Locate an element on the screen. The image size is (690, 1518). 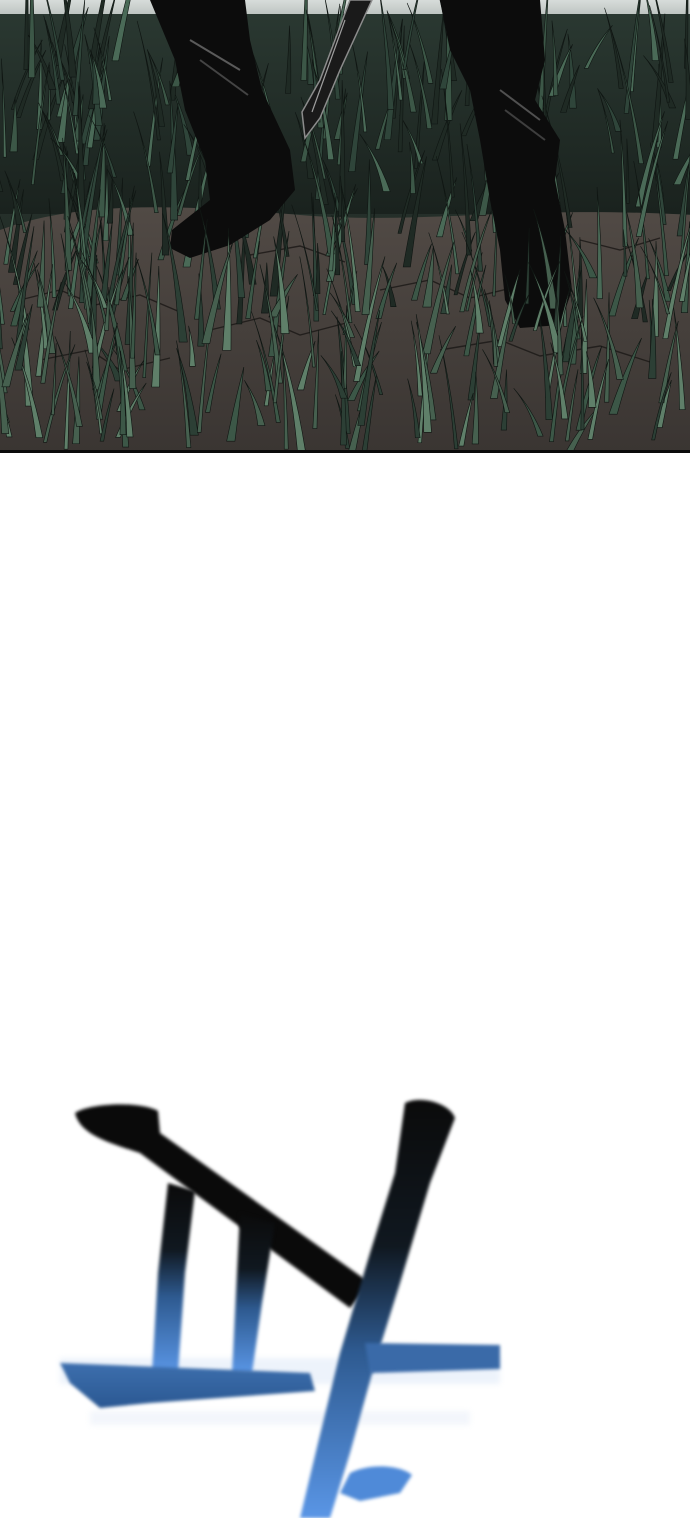
sfx-stroke-left-vertical is located at coordinates (173, 1278).